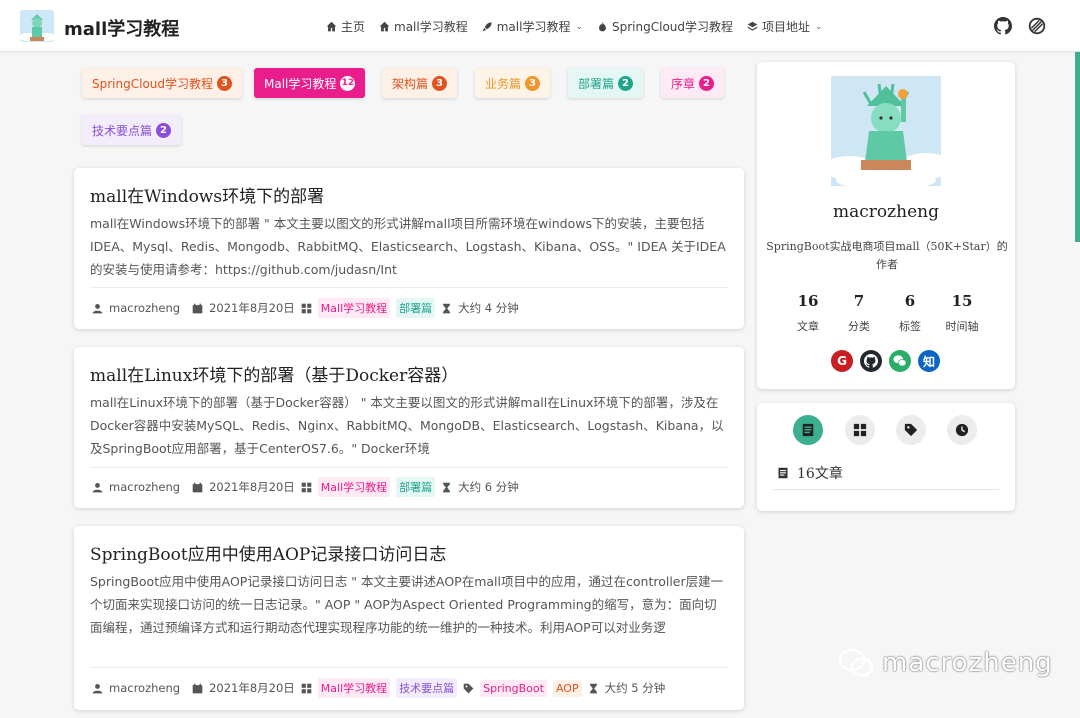 The image size is (1080, 718). Describe the element at coordinates (808, 430) in the screenshot. I see `tab-articles` at that location.